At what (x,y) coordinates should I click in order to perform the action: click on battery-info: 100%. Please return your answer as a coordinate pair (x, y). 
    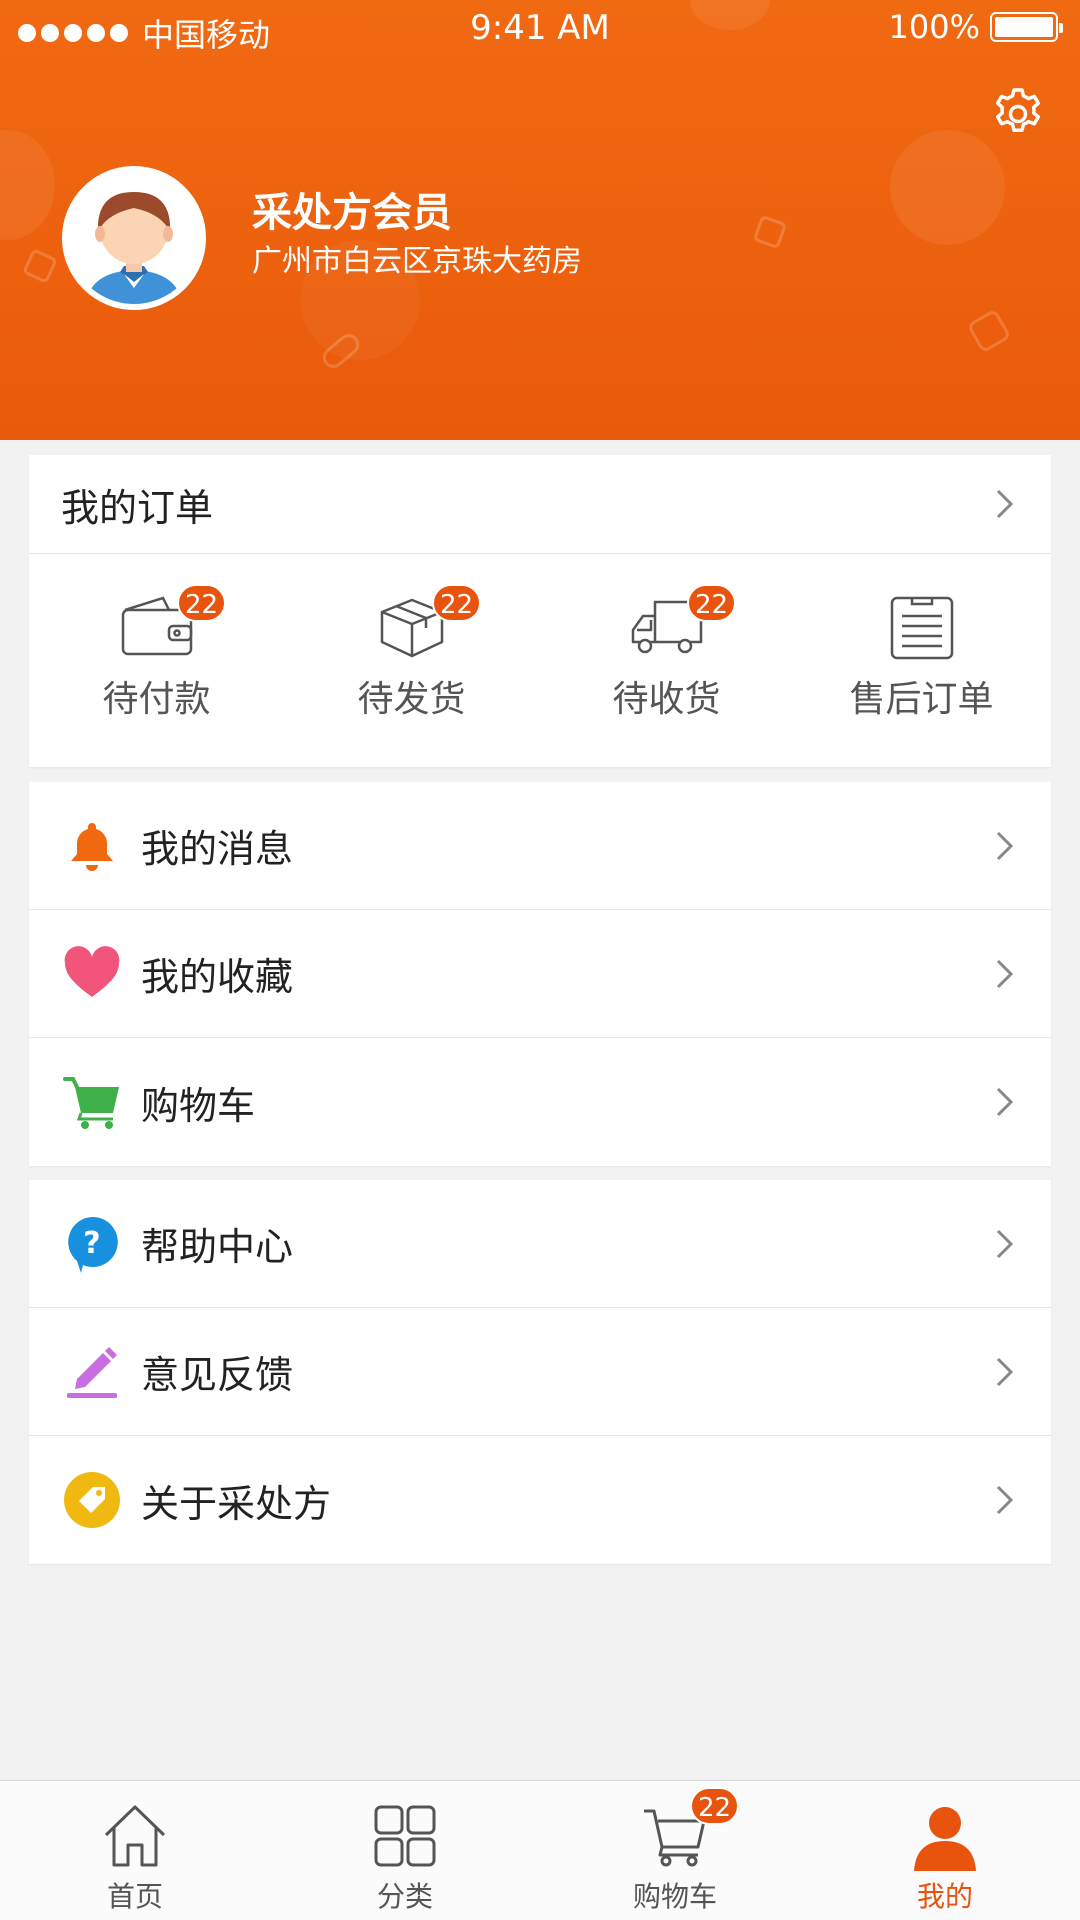
    Looking at the image, I should click on (975, 27).